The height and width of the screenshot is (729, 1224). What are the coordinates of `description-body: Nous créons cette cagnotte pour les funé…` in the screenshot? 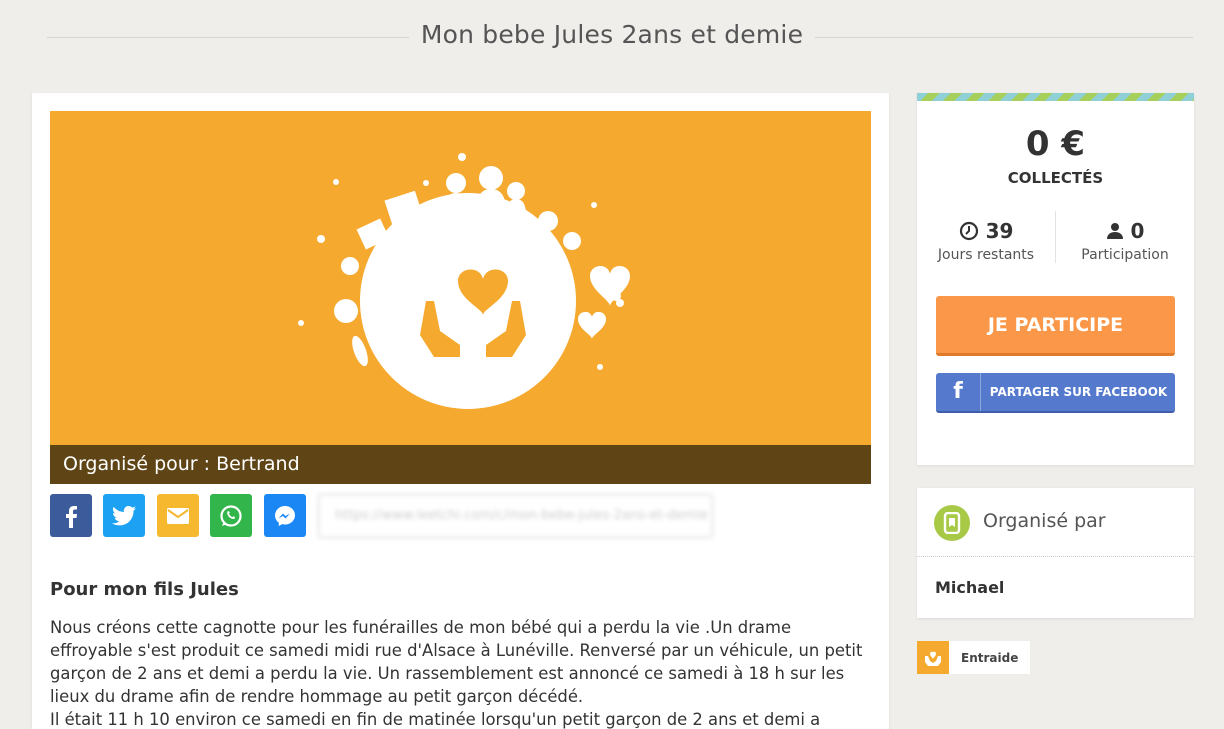 It's located at (461, 672).